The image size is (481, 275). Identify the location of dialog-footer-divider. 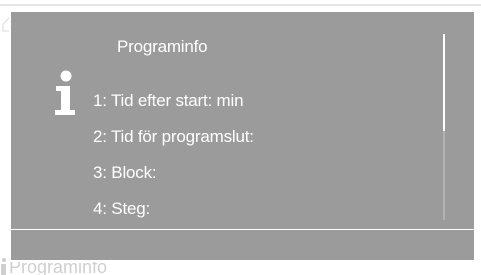
(242, 229).